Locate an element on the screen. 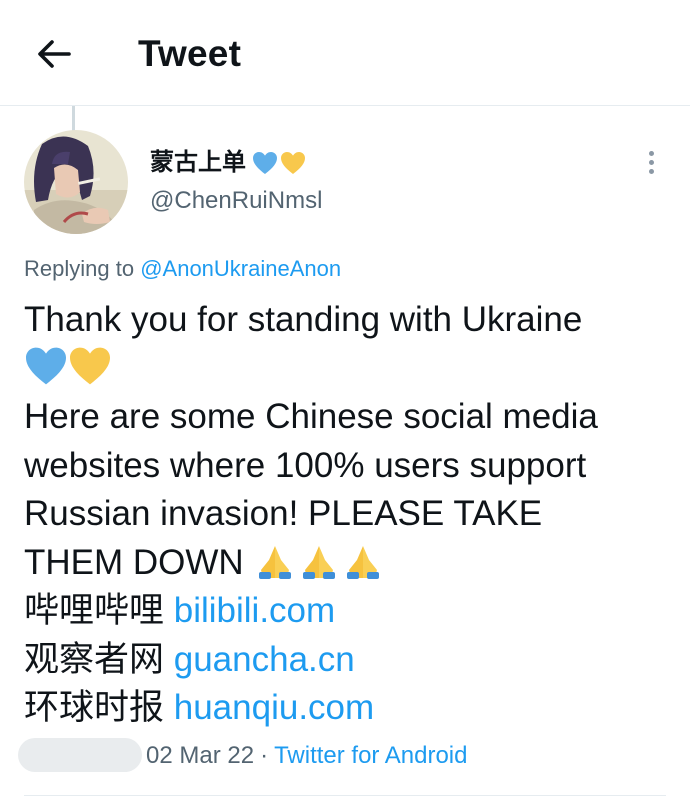 The width and height of the screenshot is (690, 800). site-name: 环球时报 is located at coordinates (94, 707).